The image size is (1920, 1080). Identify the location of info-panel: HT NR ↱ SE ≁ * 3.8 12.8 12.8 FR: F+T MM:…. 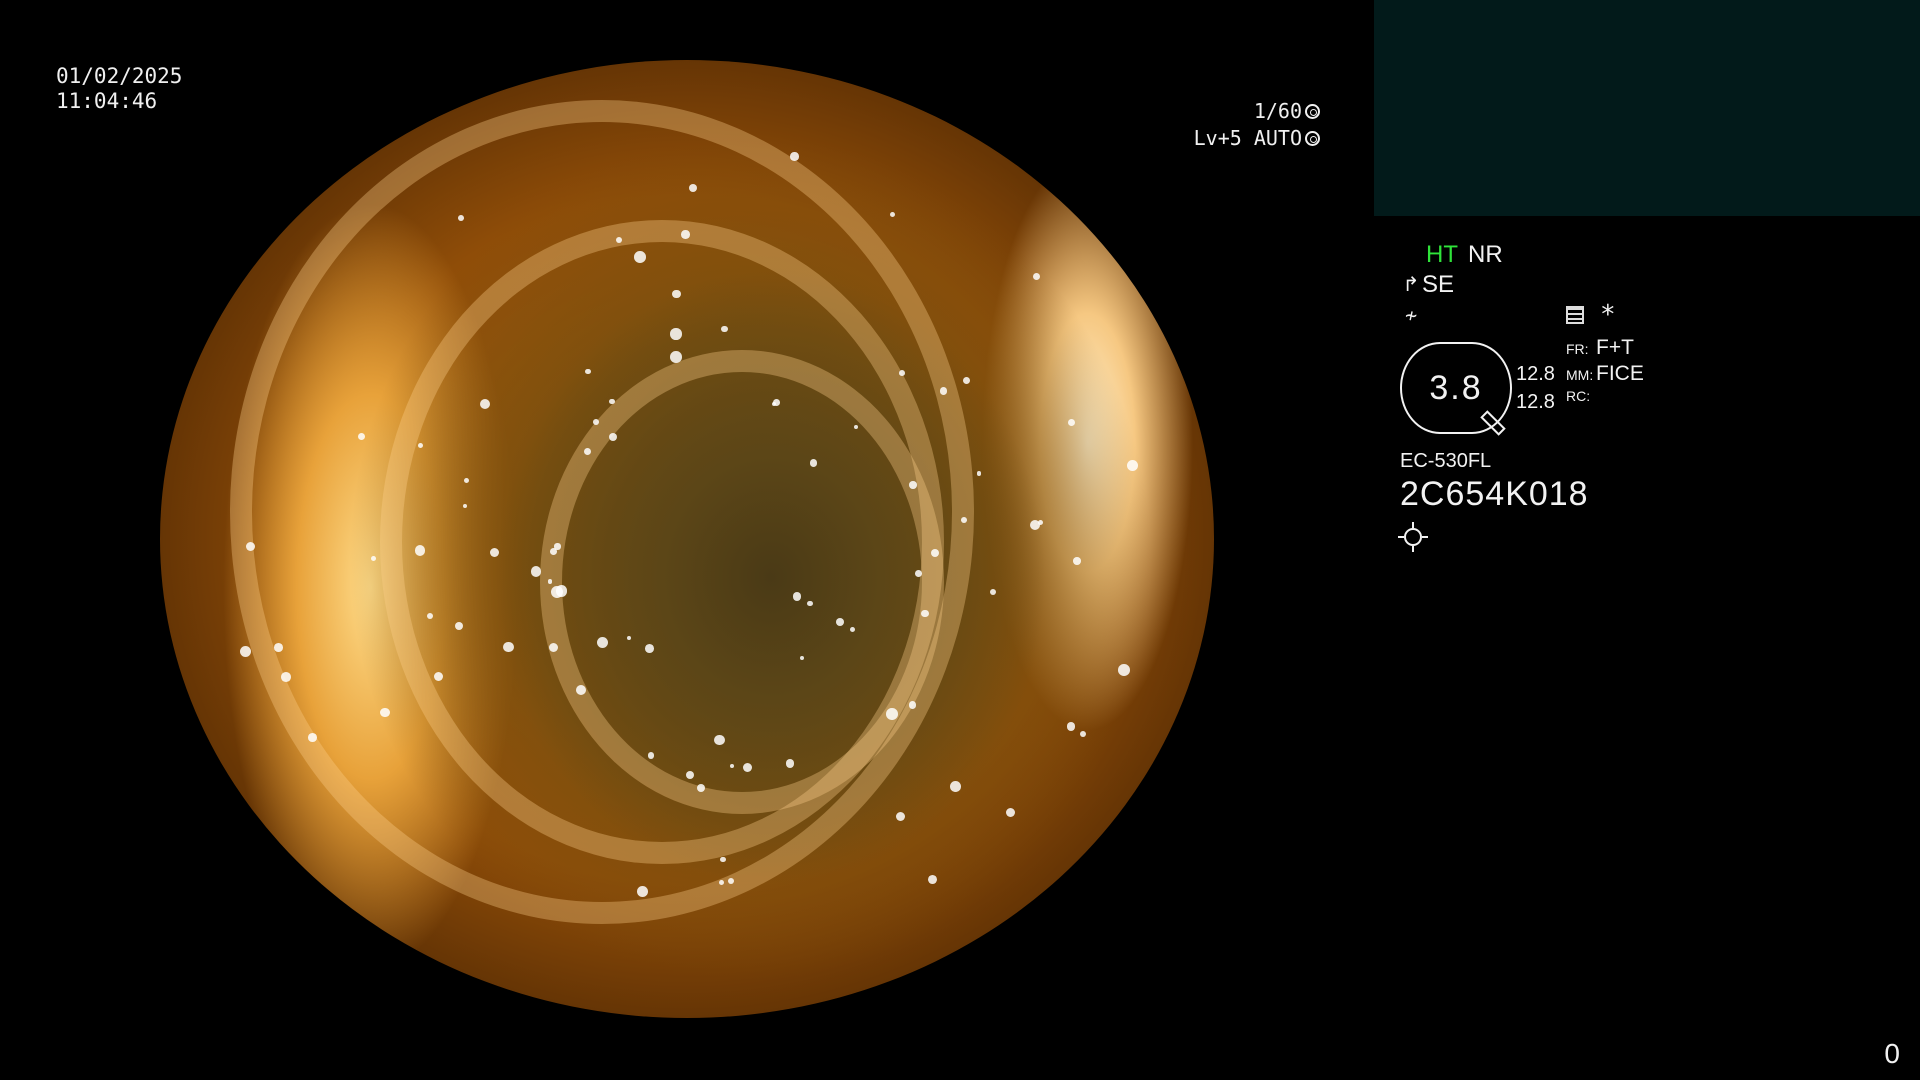
(1649, 396).